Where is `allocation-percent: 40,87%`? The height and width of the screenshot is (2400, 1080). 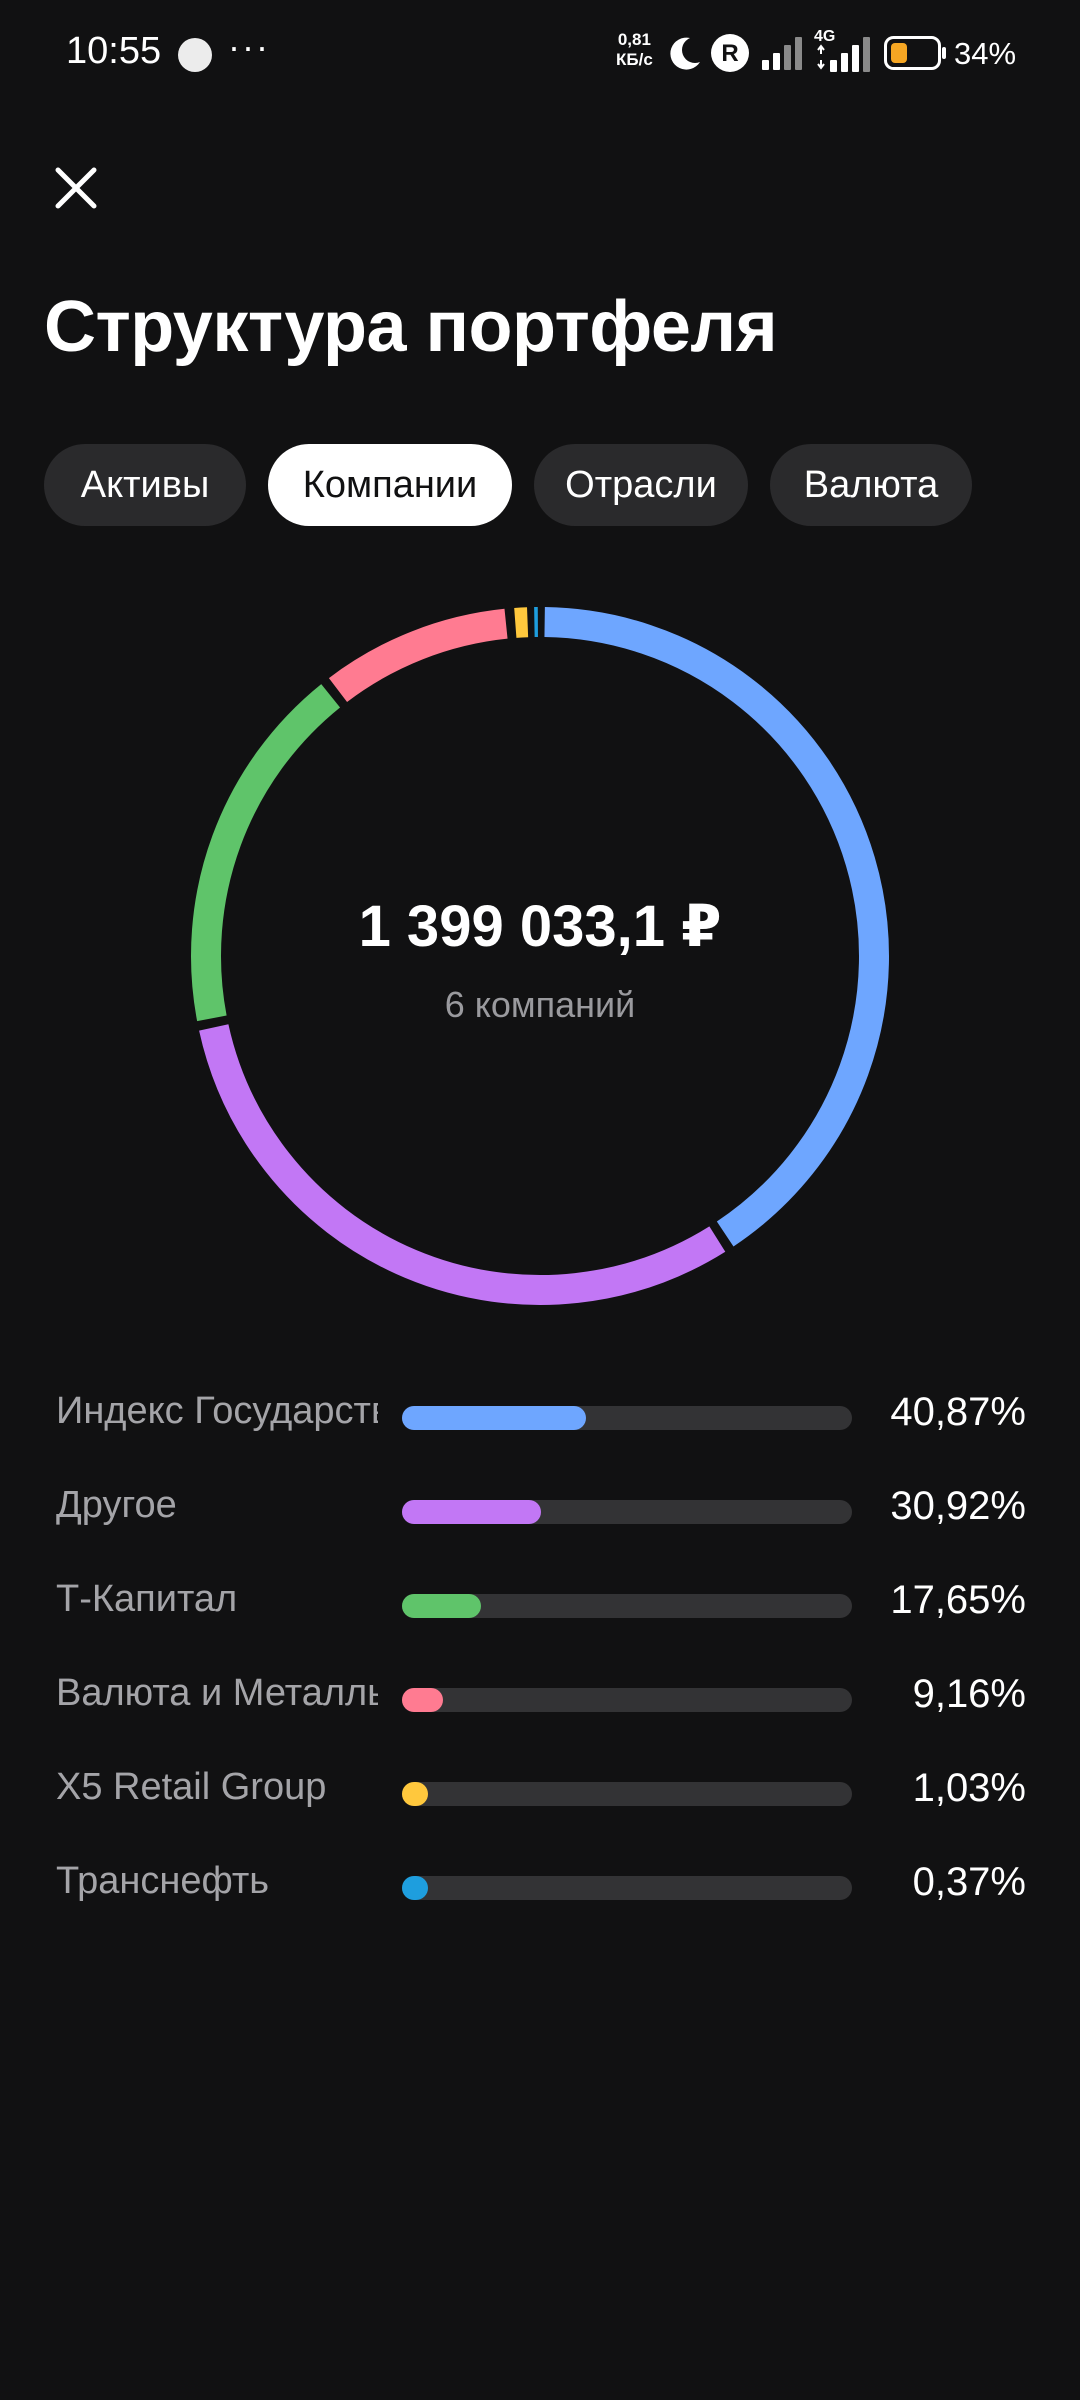 allocation-percent: 40,87% is located at coordinates (958, 1412).